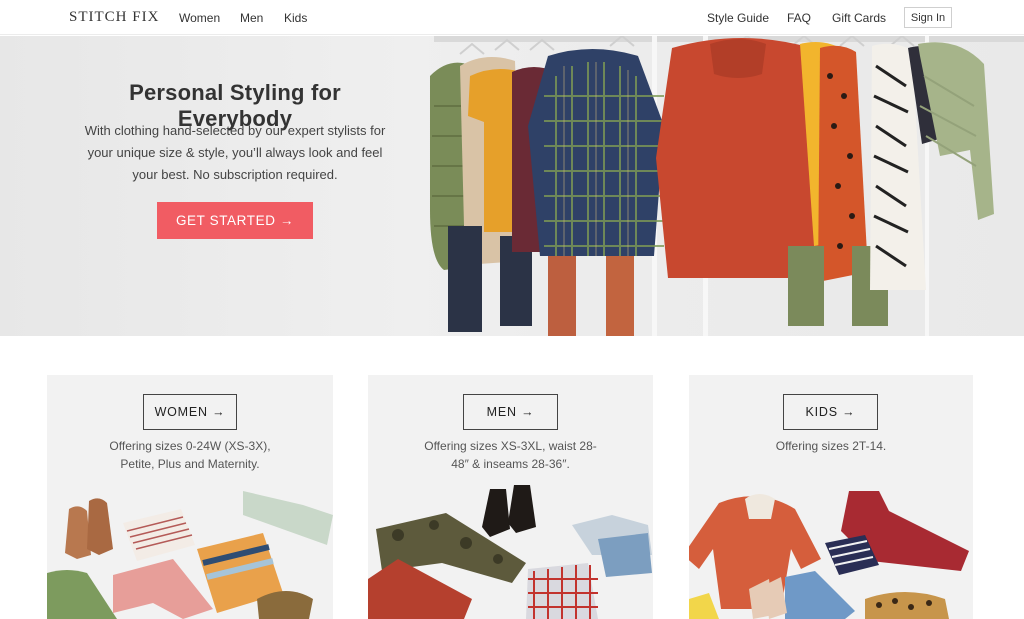 This screenshot has height=619, width=1024. I want to click on kids-desc-line-1: Offering sizes 2T-14., so click(831, 446).